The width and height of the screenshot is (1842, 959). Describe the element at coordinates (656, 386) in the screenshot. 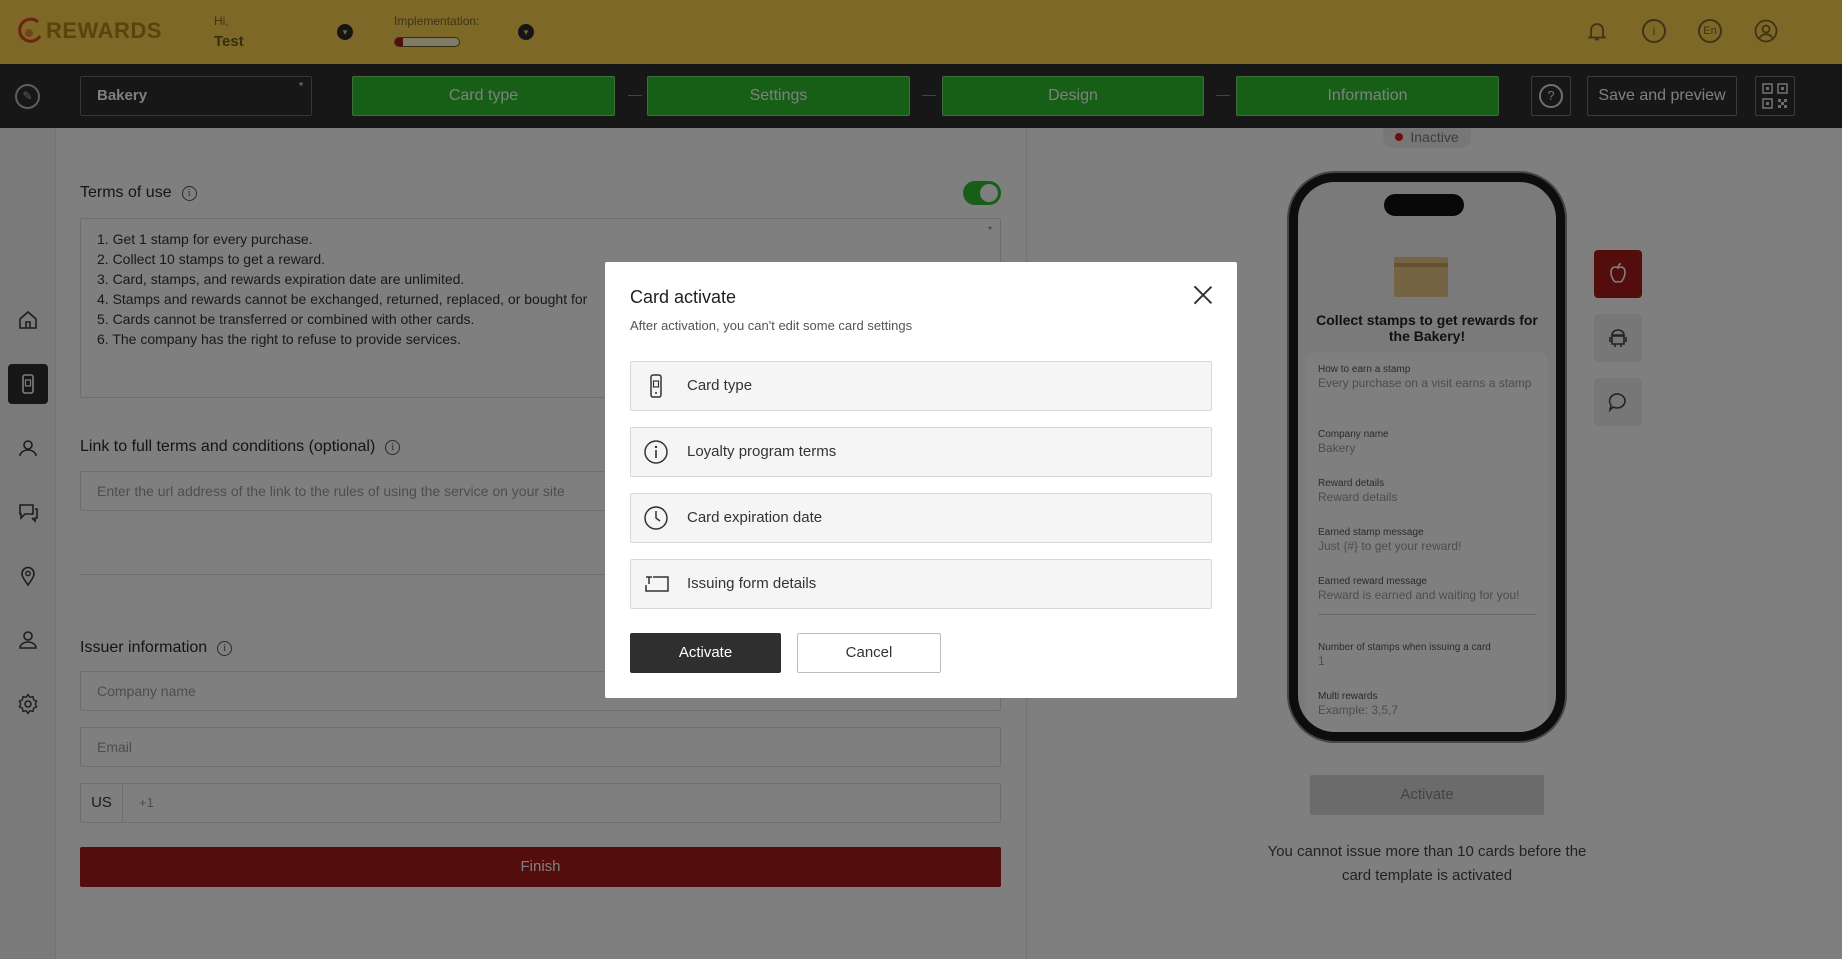

I see `phone-card-icon` at that location.